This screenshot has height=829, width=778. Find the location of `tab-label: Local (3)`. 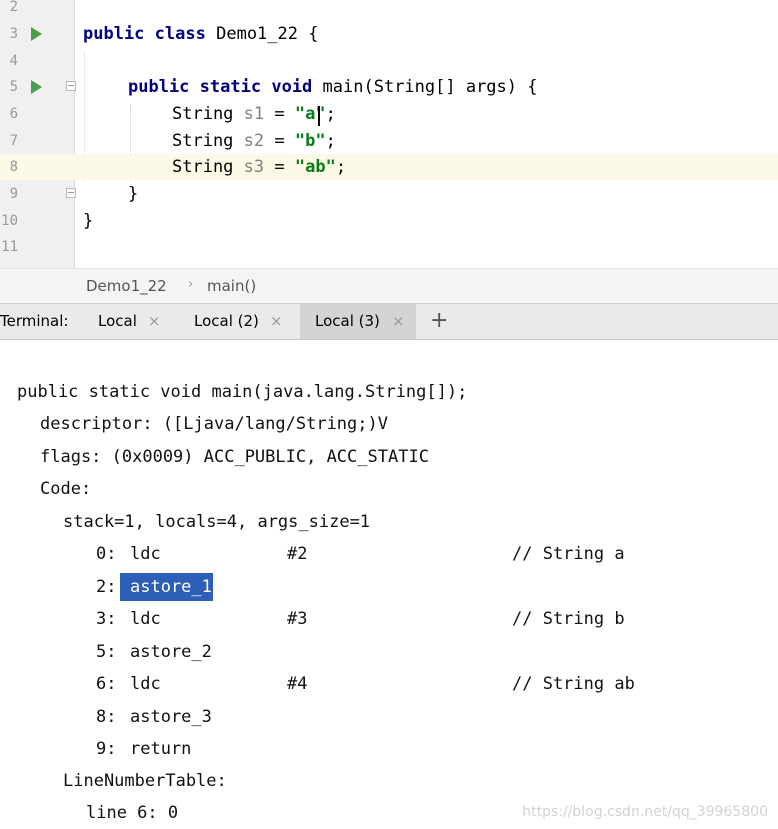

tab-label: Local (3) is located at coordinates (347, 321).